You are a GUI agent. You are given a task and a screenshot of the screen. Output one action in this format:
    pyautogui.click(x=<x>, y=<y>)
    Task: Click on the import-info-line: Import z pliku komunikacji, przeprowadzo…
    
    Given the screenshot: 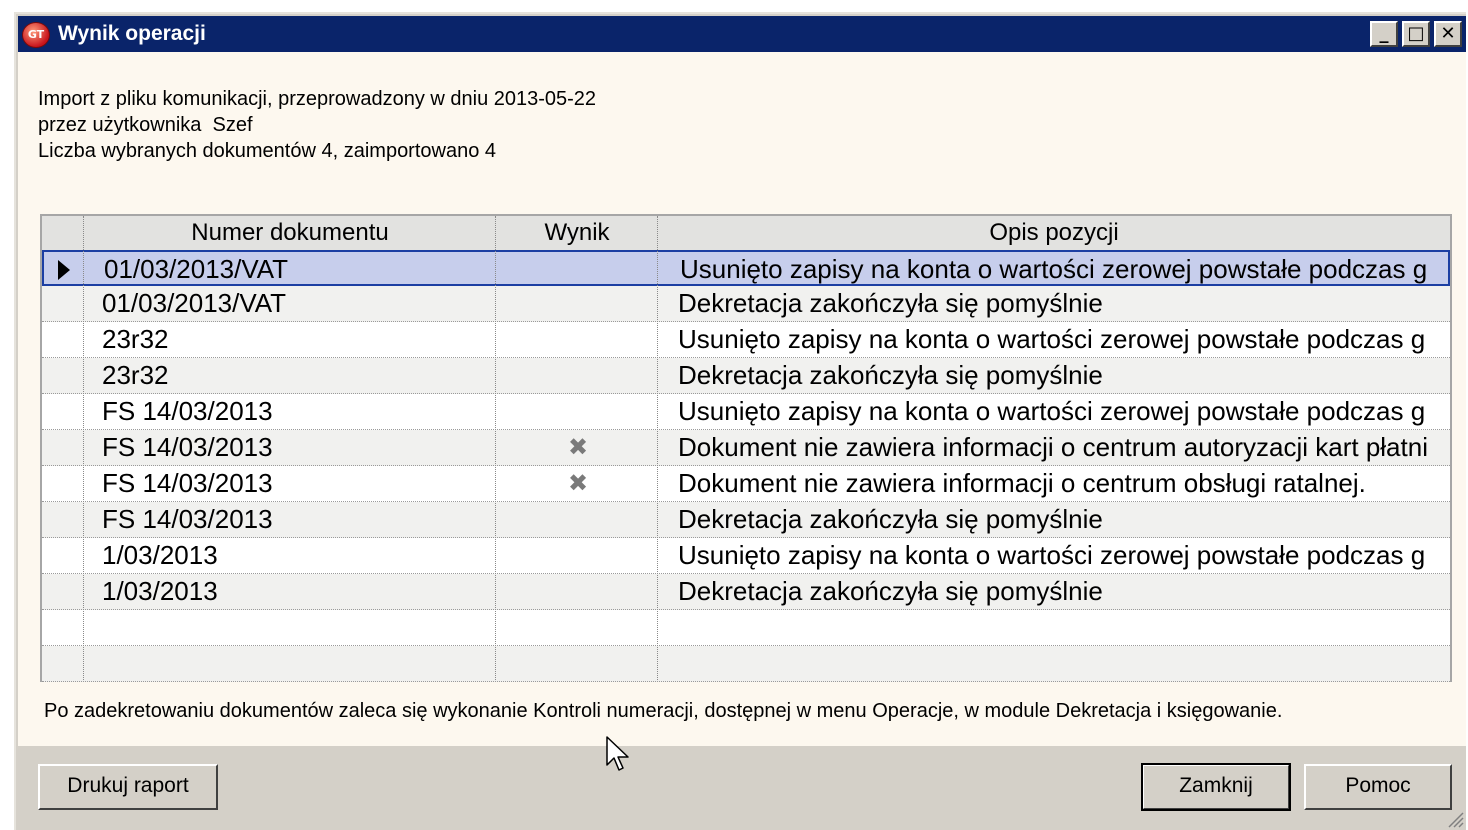 What is the action you would take?
    pyautogui.click(x=317, y=99)
    